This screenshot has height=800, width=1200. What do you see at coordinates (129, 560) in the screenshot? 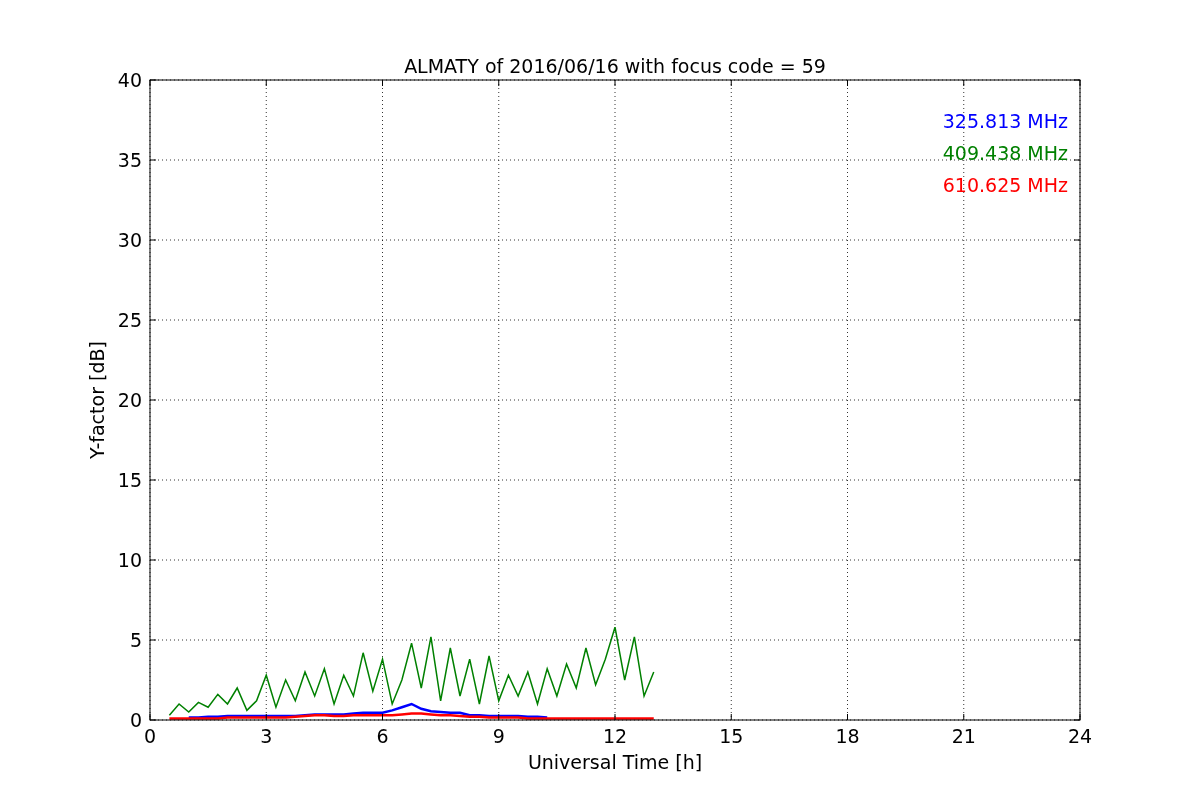
I see `y-tick-label: 10` at bounding box center [129, 560].